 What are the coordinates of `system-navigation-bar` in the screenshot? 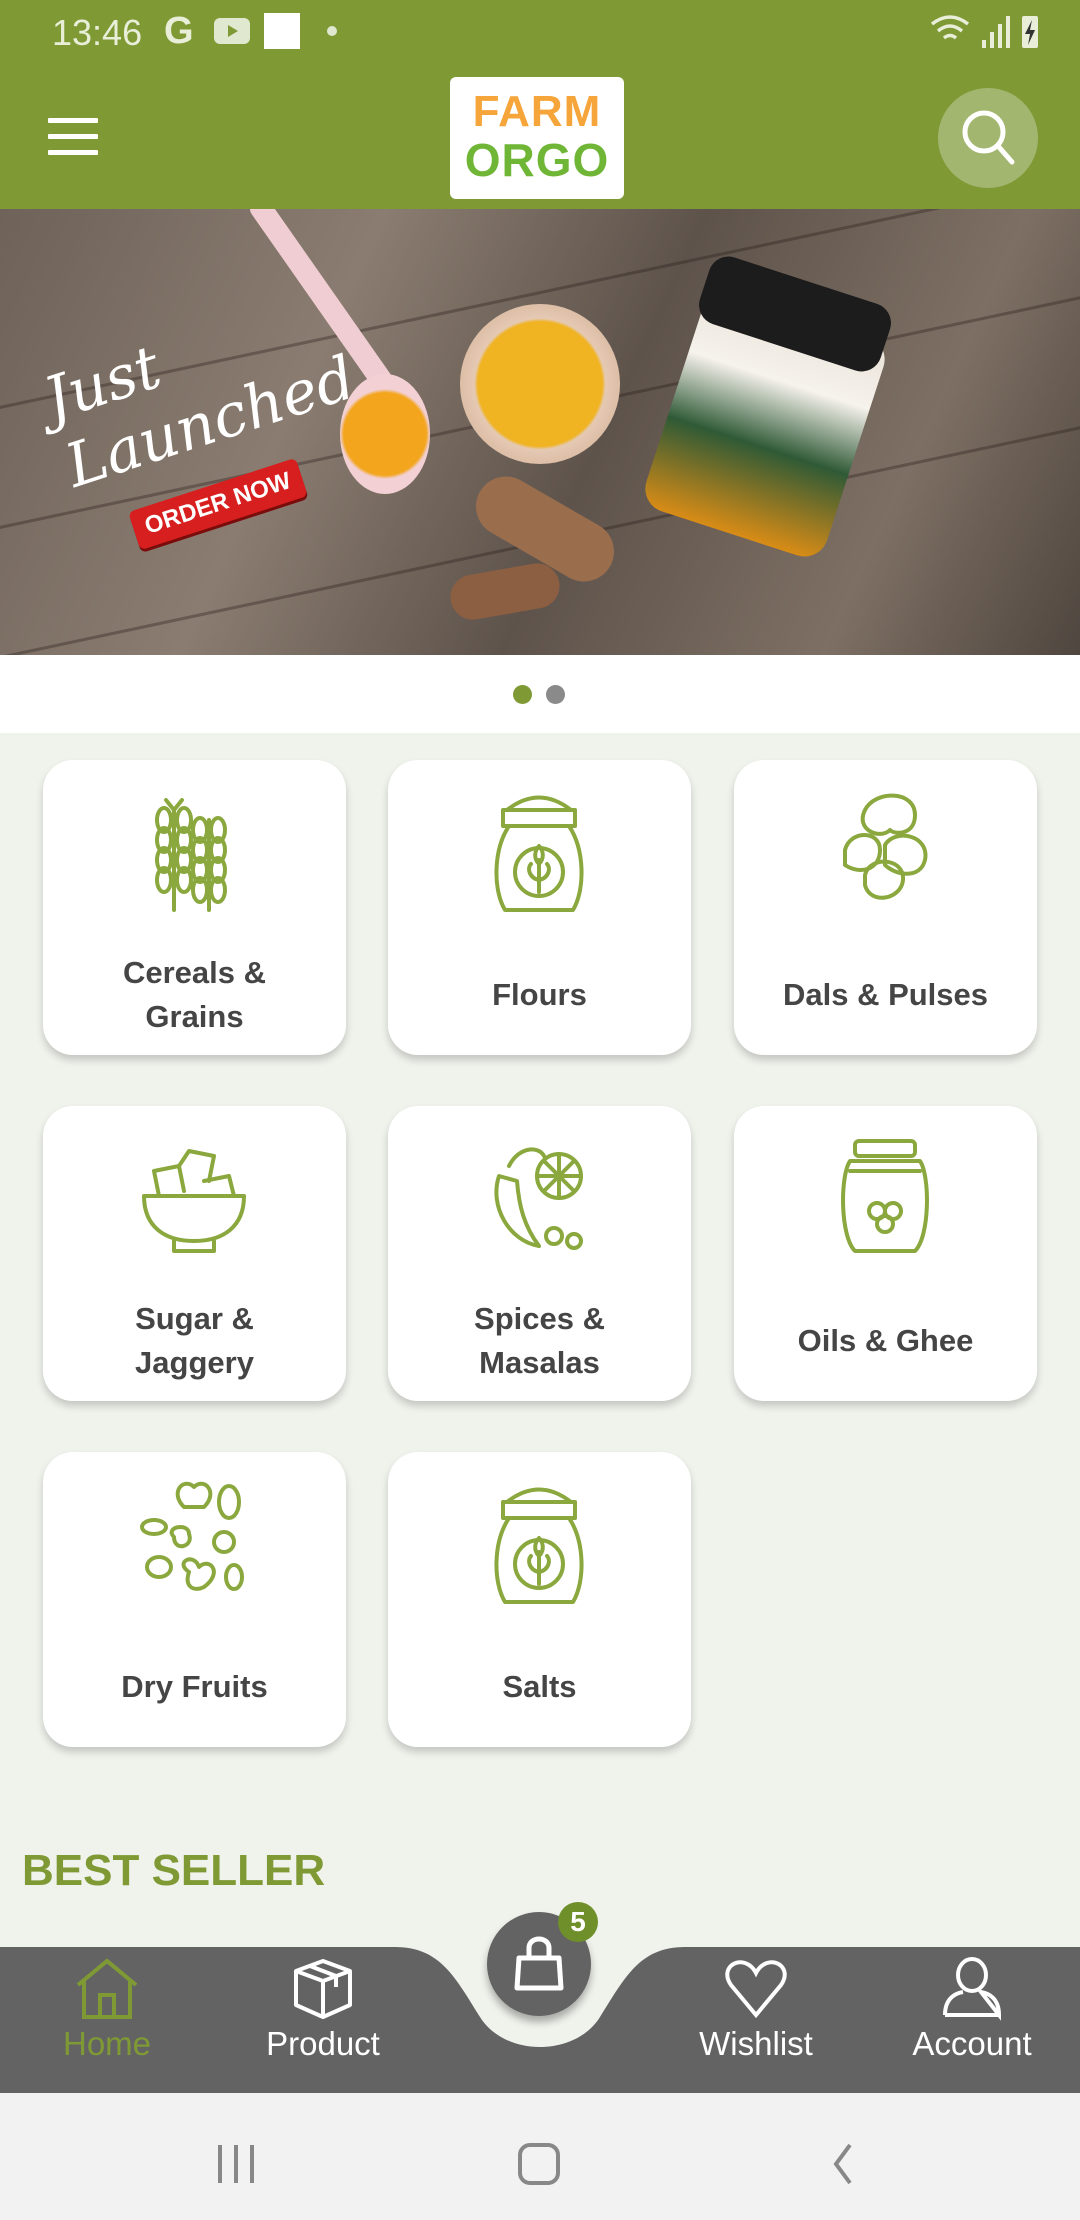 It's located at (540, 2156).